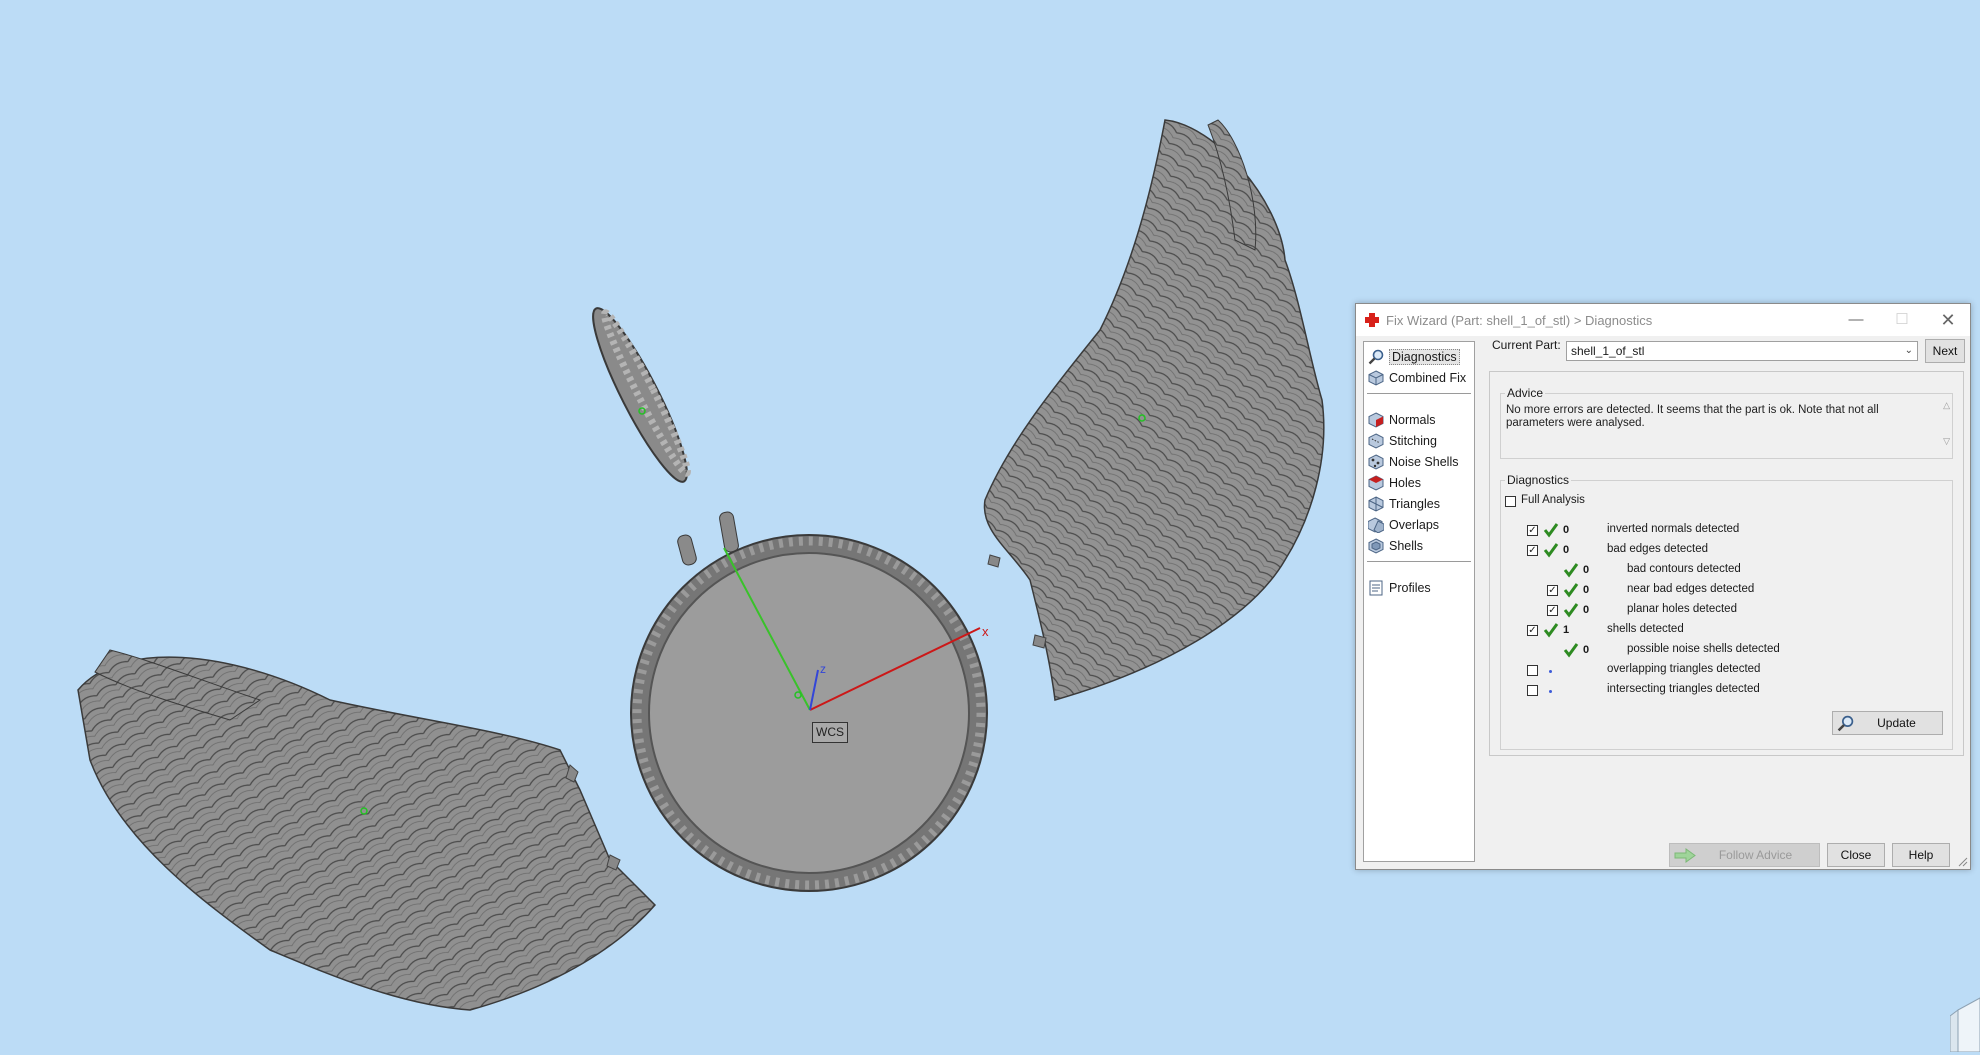 Image resolution: width=1980 pixels, height=1055 pixels. I want to click on z-axis-label: z, so click(823, 669).